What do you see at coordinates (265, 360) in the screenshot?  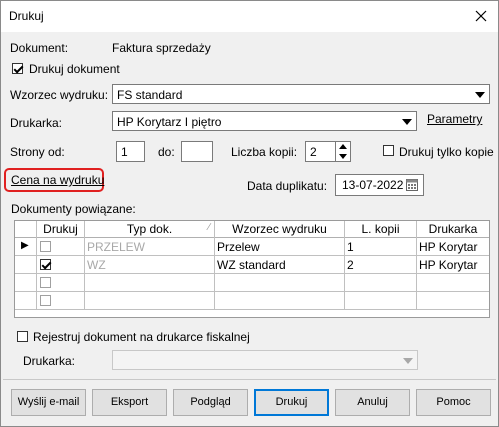 I see `fiscal-printer-select` at bounding box center [265, 360].